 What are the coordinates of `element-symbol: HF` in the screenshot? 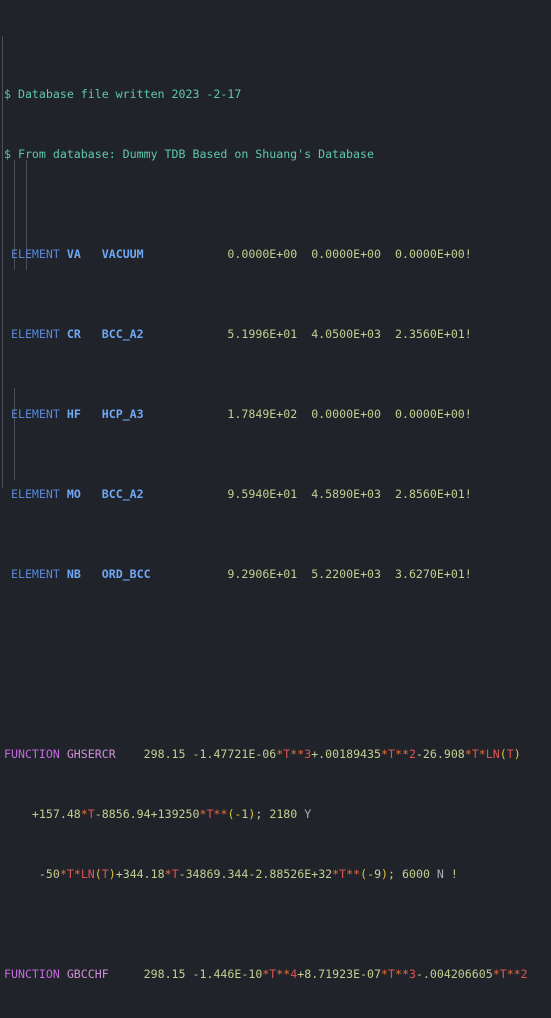 It's located at (73, 414).